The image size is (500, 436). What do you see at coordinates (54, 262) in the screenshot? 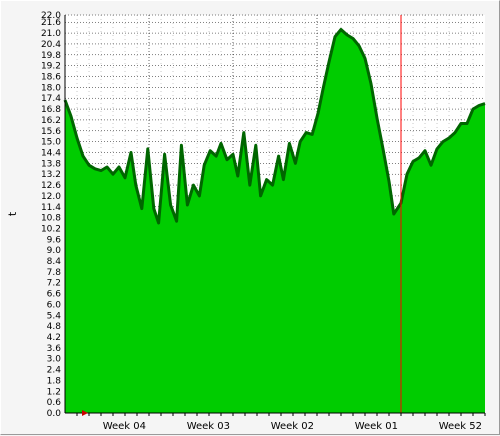
I see `y-tick-label: 8.4` at bounding box center [54, 262].